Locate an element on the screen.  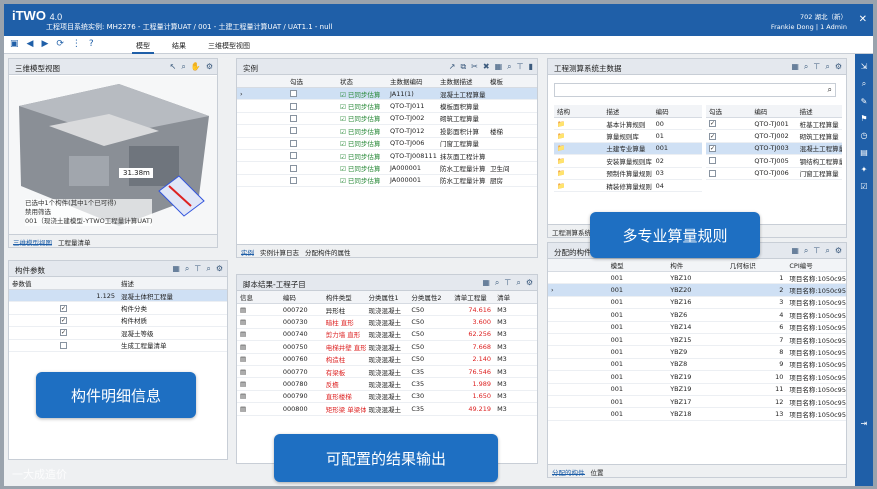
table-row: 001YBZ101项目名称:1050c95a-9d3 is located at coordinates (697, 278).